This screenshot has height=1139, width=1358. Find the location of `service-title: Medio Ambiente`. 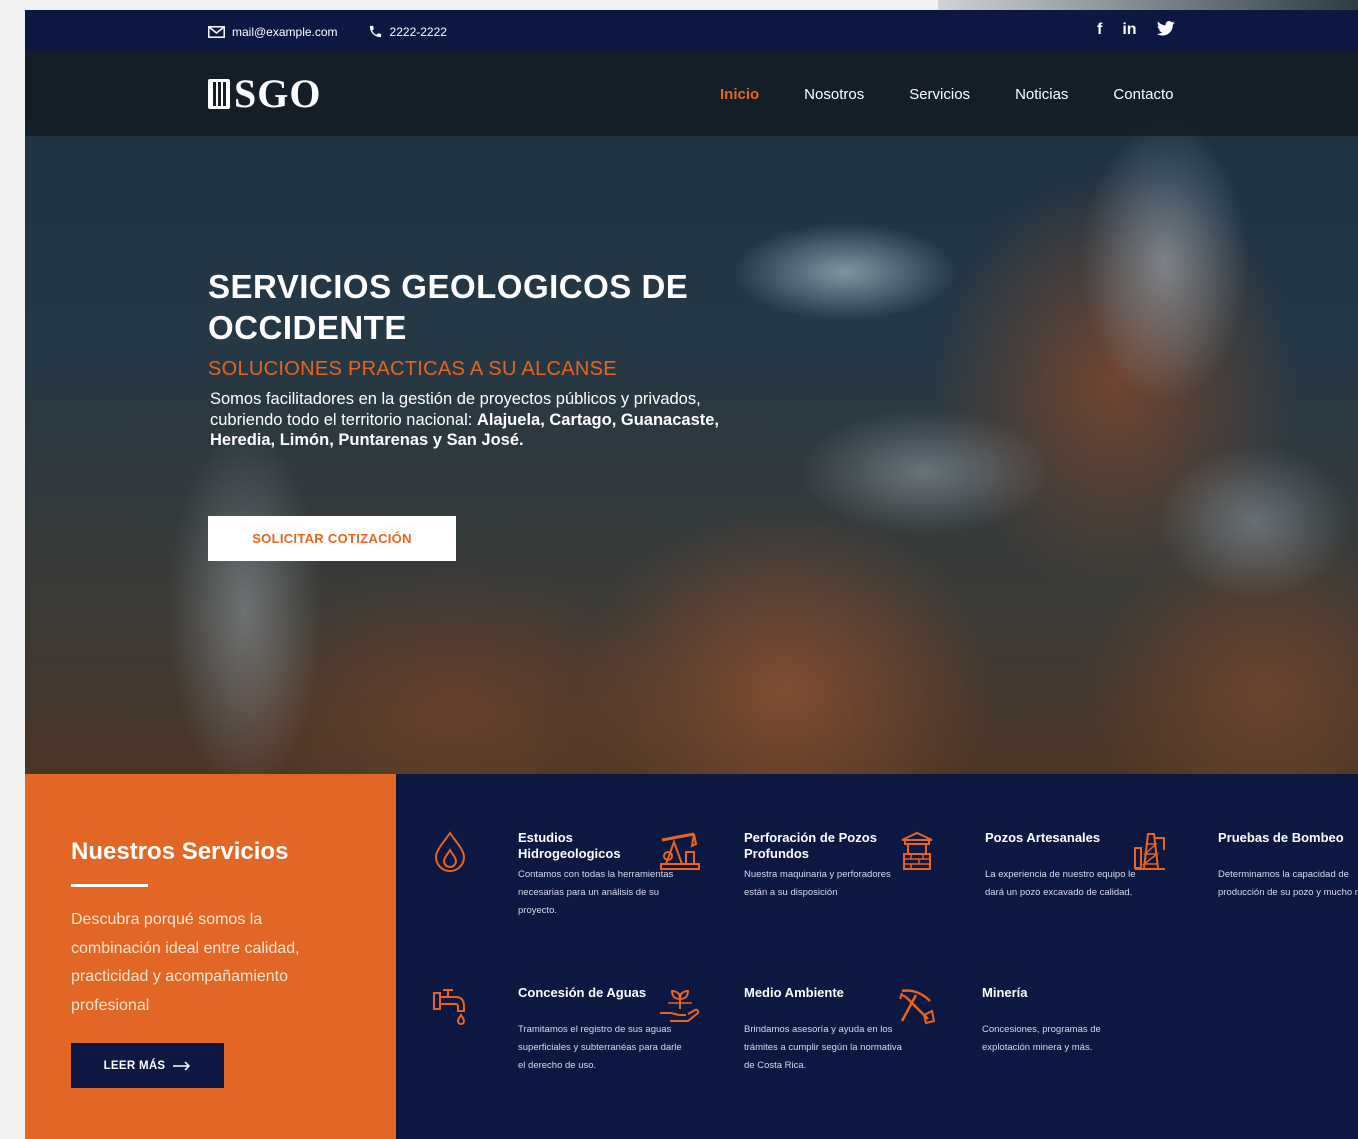

service-title: Medio Ambiente is located at coordinates (794, 992).